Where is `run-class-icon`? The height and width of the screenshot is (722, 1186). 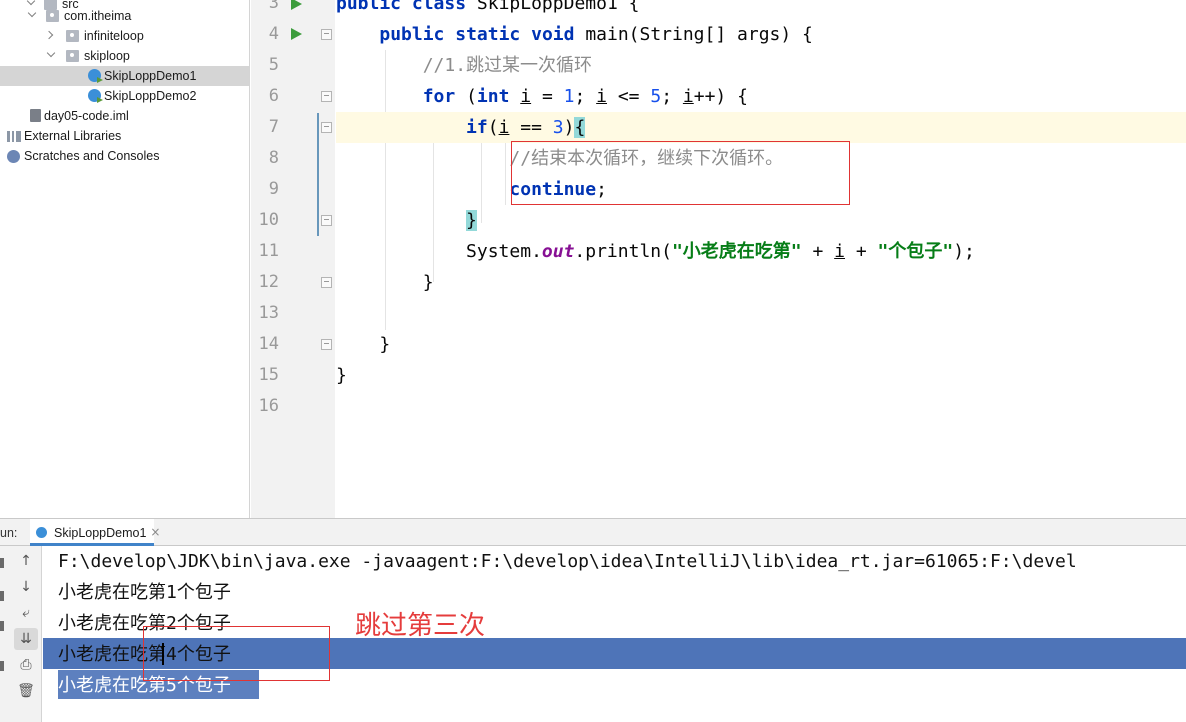 run-class-icon is located at coordinates (296, 5).